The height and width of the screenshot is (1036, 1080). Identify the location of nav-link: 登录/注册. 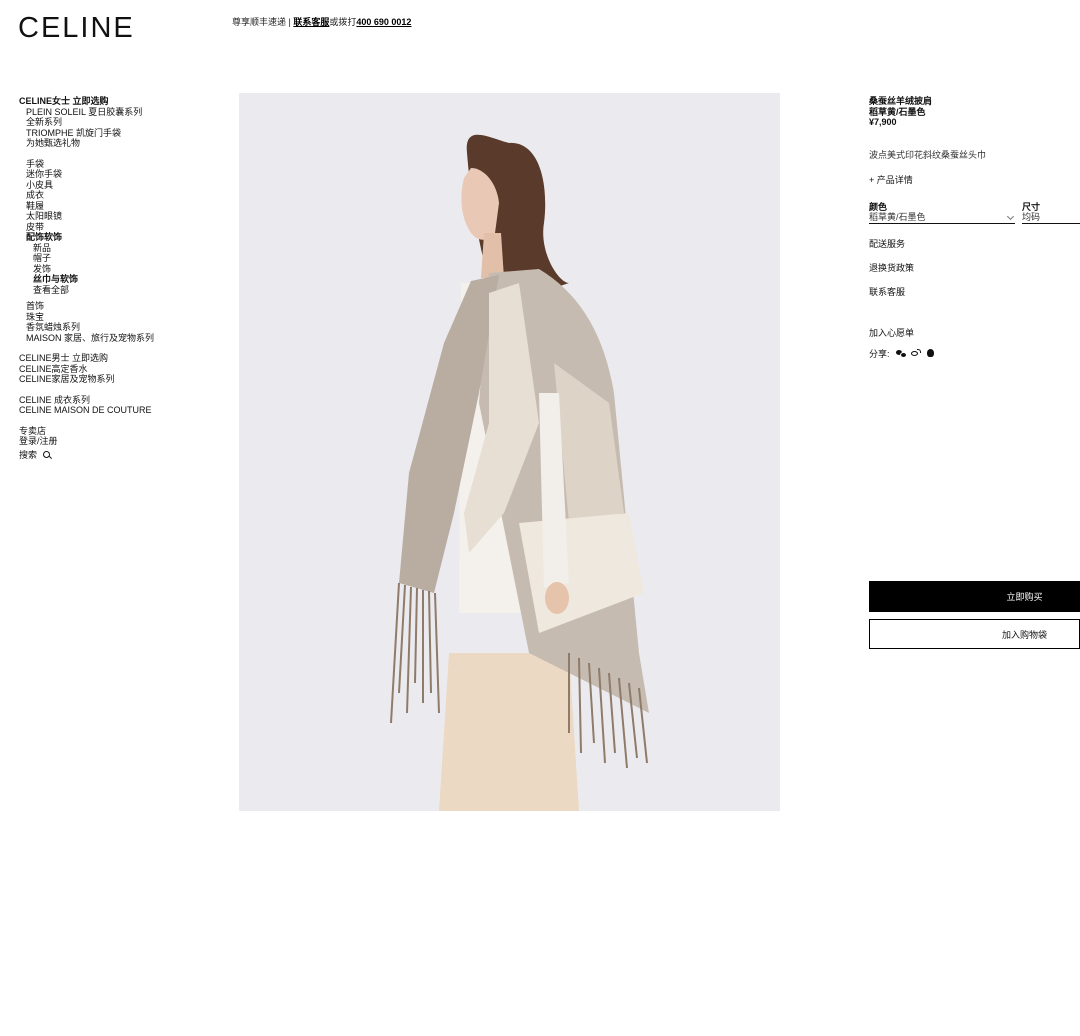
(119, 441).